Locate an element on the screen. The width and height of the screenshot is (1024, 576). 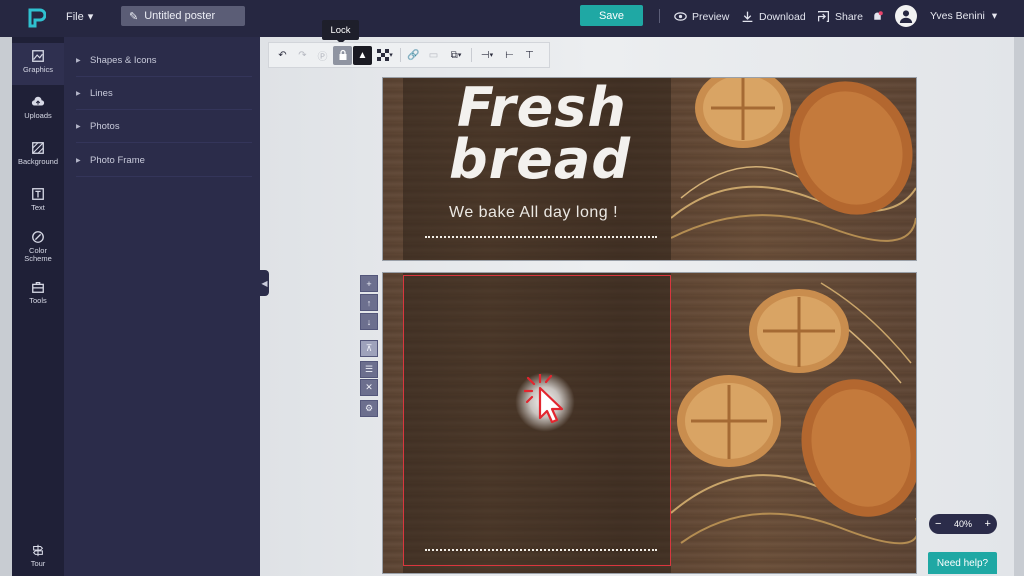
notifications-button is located at coordinates (877, 16).